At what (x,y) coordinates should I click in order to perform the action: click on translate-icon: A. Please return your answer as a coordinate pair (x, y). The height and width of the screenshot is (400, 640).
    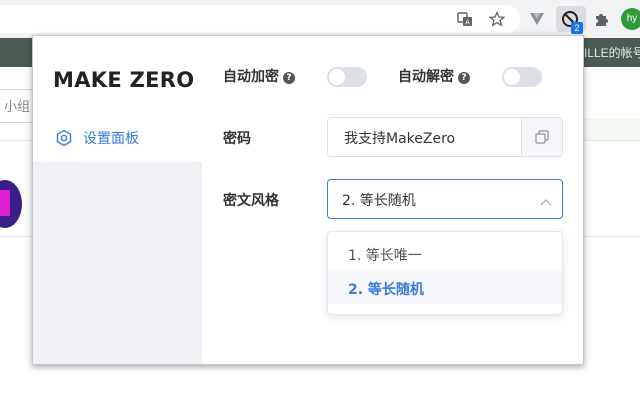
    Looking at the image, I should click on (465, 19).